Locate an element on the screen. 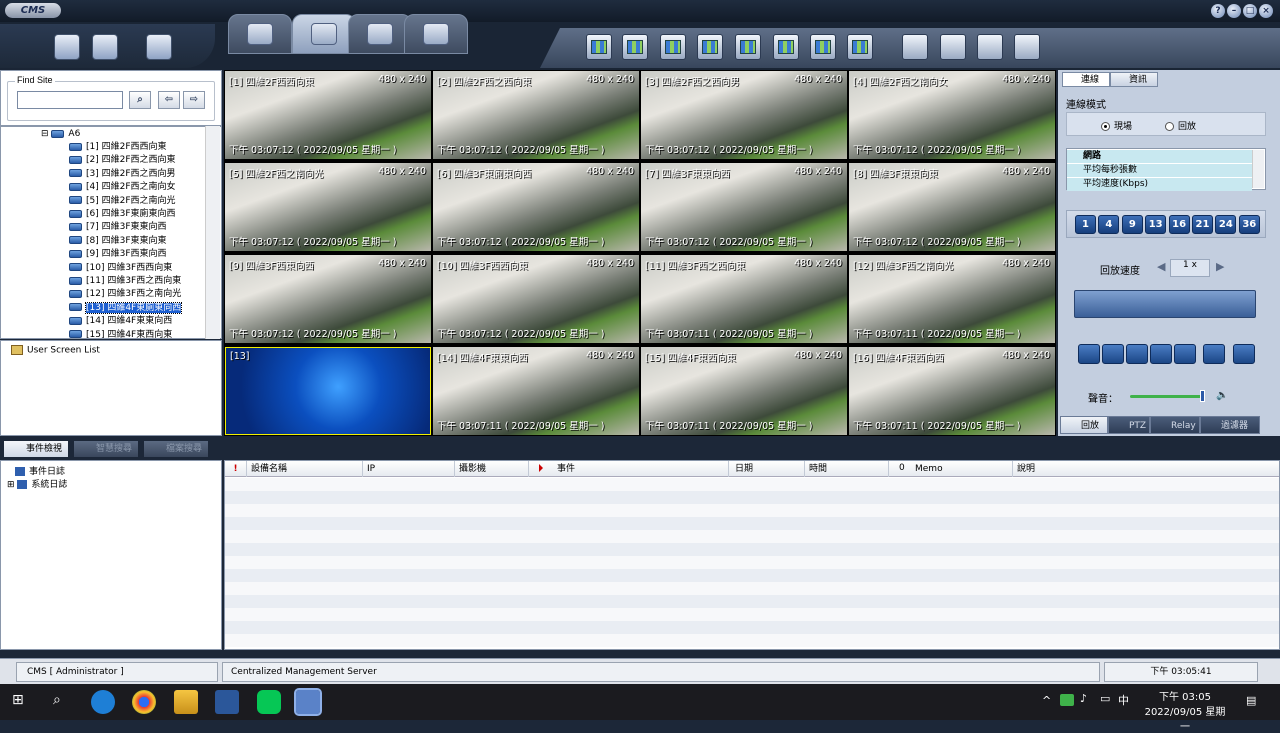 This screenshot has height=733, width=1280. tree-item: [11] 四維3F西之西向東 is located at coordinates (125, 281).